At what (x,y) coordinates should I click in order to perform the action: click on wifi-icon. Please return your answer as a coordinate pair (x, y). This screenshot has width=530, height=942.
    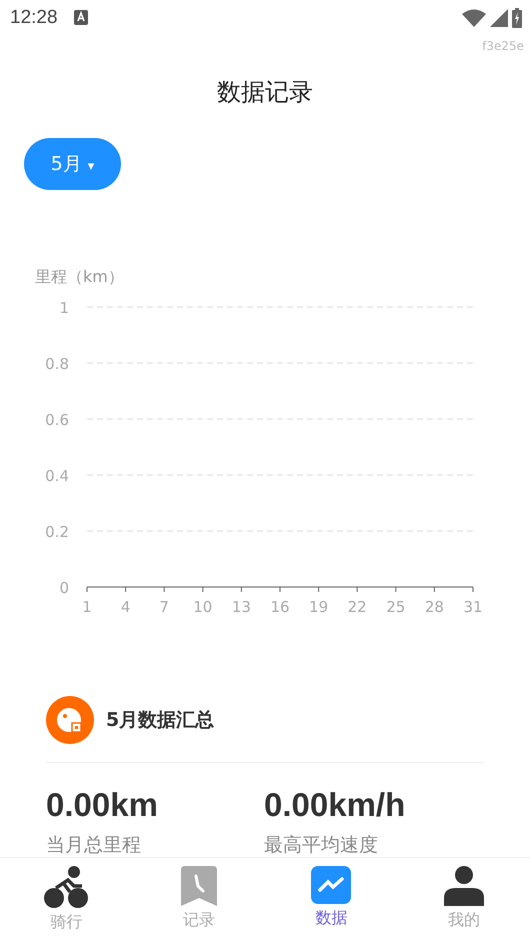
    Looking at the image, I should click on (474, 18).